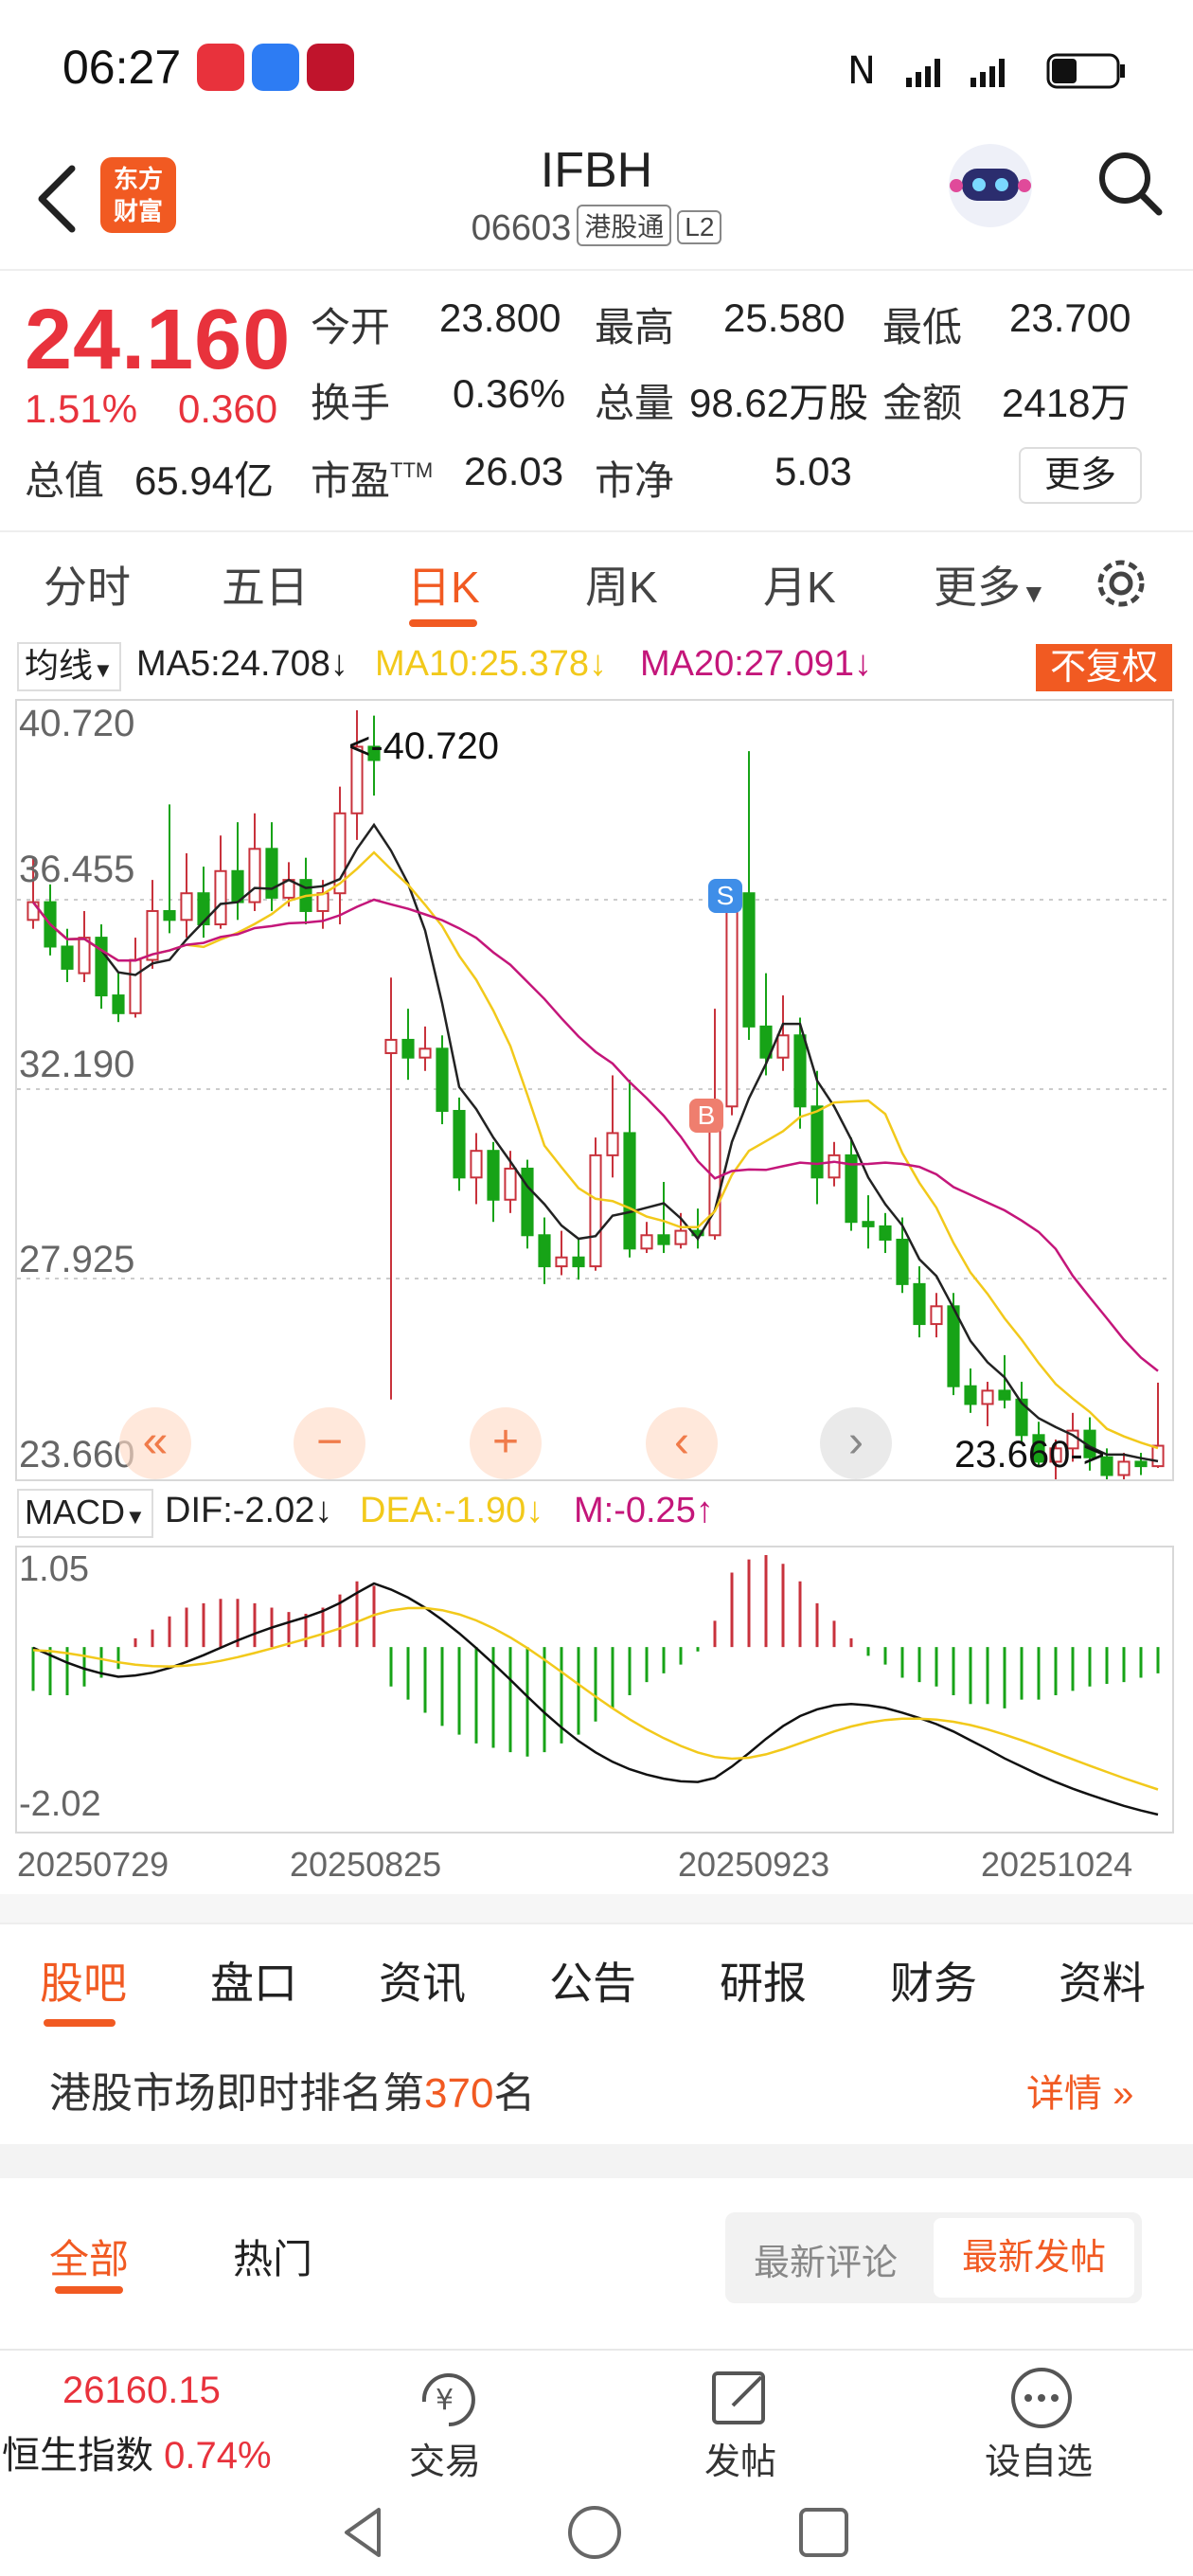 The image size is (1193, 2576). Describe the element at coordinates (220, 67) in the screenshot. I see `app-gallery-icon` at that location.